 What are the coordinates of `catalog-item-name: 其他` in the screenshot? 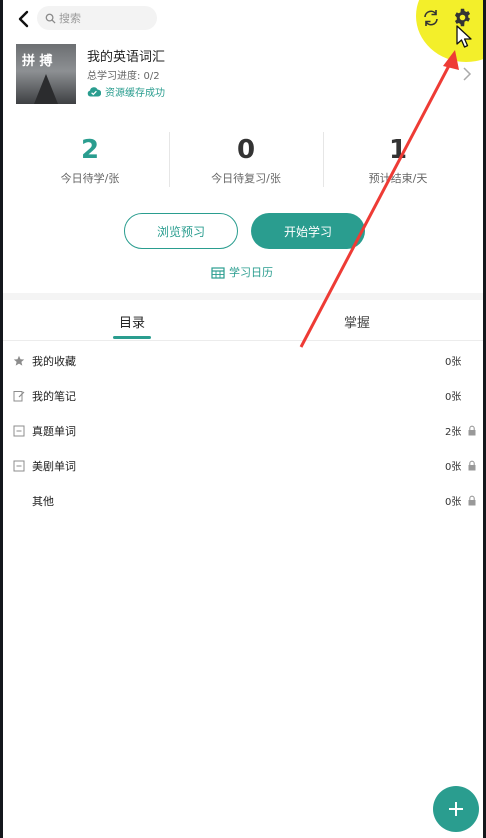 It's located at (43, 501).